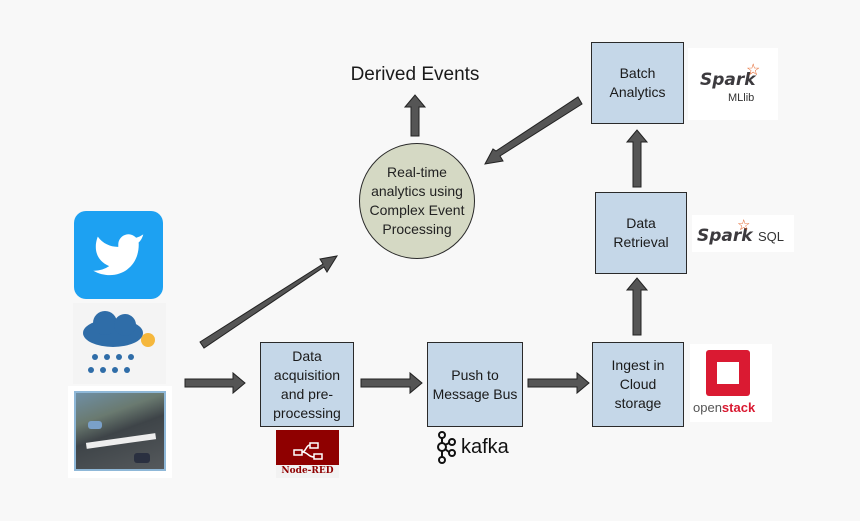  What do you see at coordinates (446, 447) in the screenshot?
I see `kafka-icon` at bounding box center [446, 447].